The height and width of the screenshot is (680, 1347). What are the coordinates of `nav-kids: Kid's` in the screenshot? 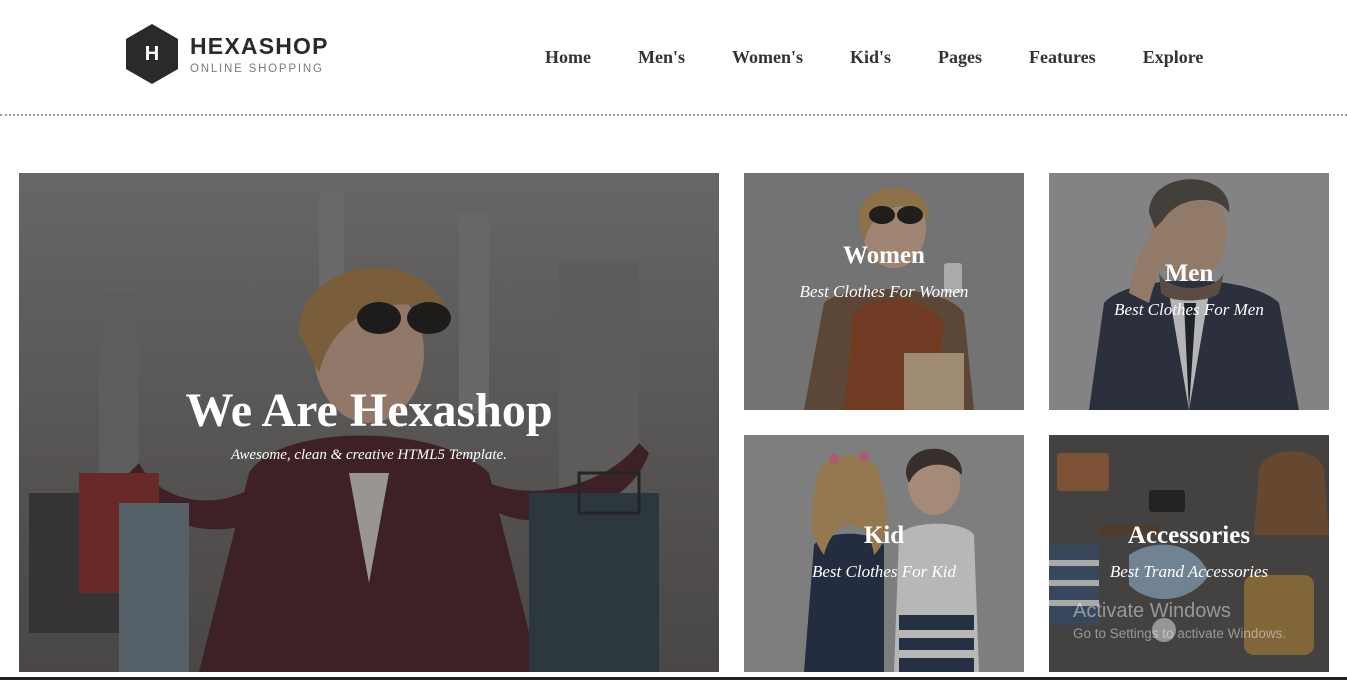 It's located at (870, 57).